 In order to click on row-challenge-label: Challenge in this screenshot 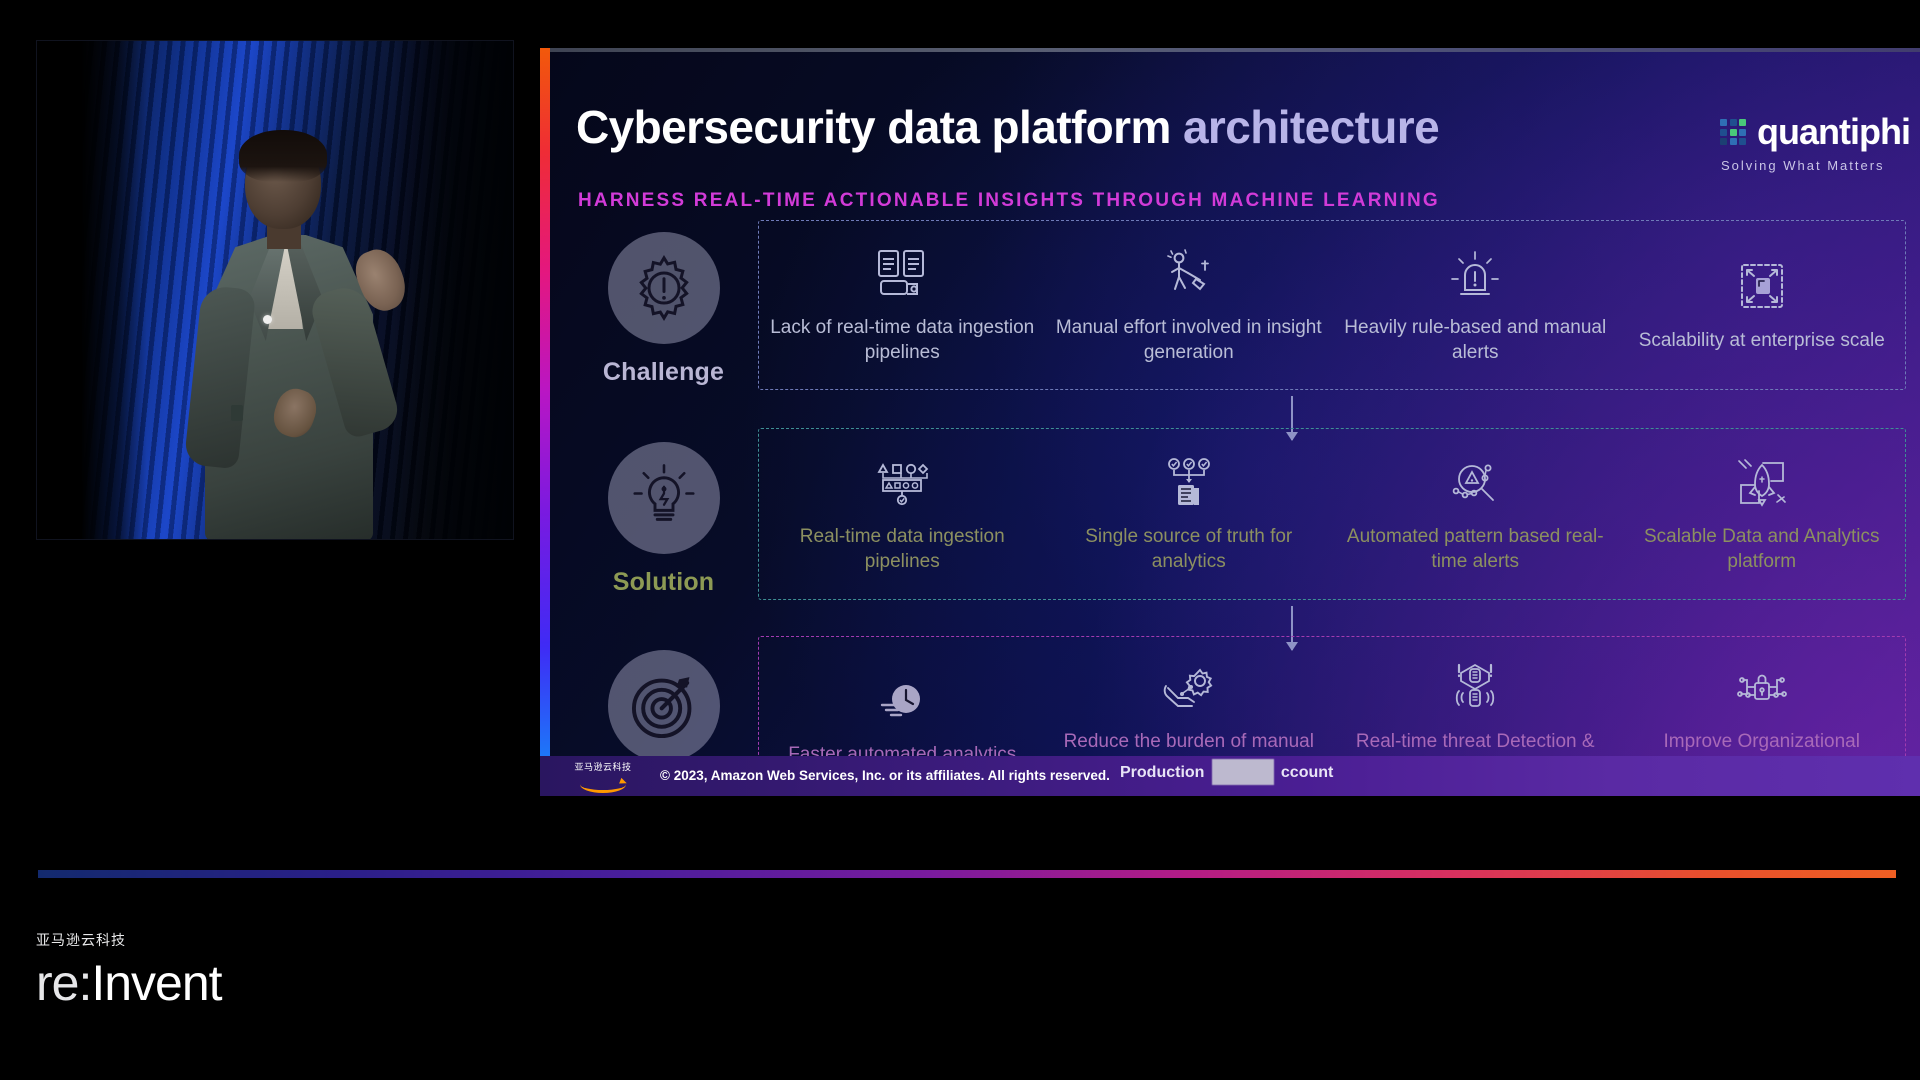, I will do `click(663, 309)`.